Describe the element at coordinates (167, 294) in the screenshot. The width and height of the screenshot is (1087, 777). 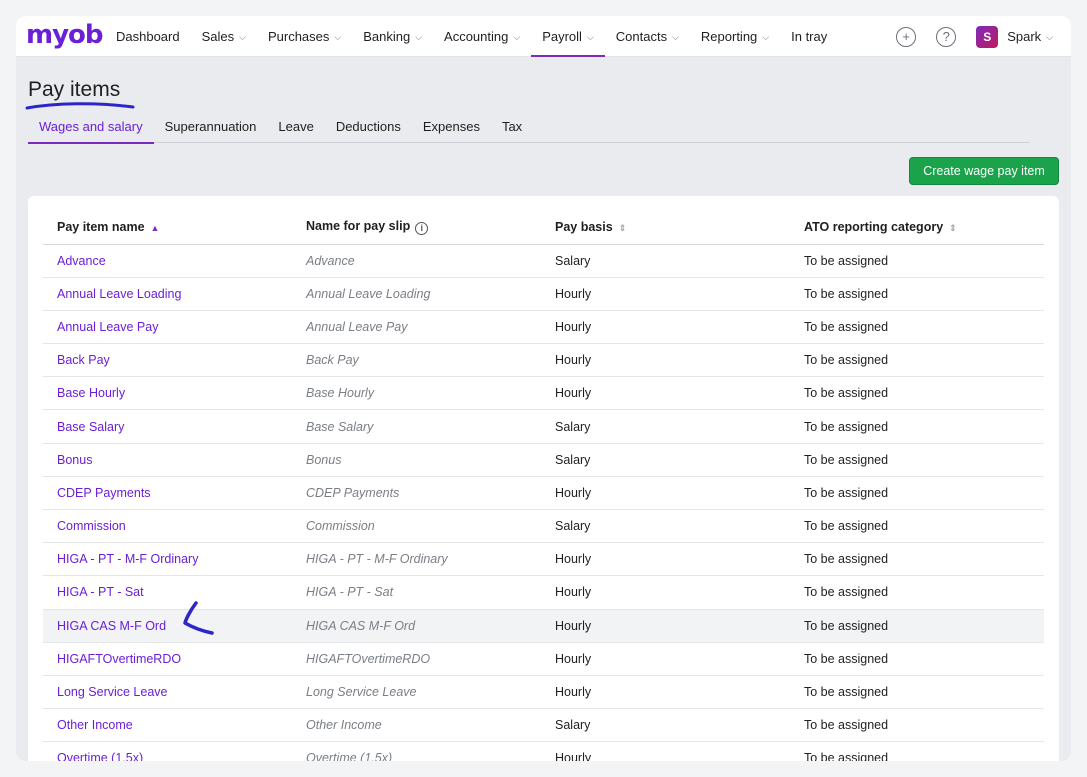
I see `cell-pay-item-name: Annual Leave Loading` at that location.